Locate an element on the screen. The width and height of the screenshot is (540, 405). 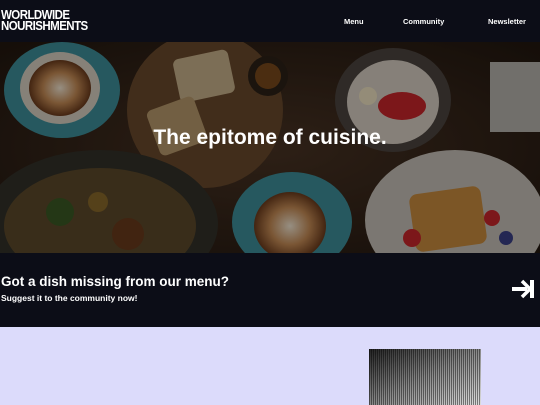
cta-title: Got a dish missing from our menu? is located at coordinates (115, 281).